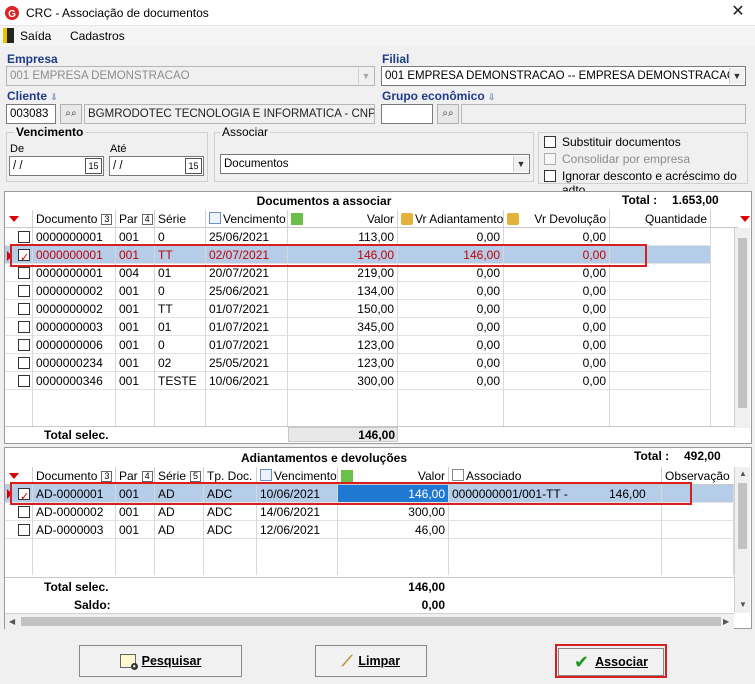 The height and width of the screenshot is (684, 755). What do you see at coordinates (230, 512) in the screenshot?
I see `cell-tp-doc: ADC` at bounding box center [230, 512].